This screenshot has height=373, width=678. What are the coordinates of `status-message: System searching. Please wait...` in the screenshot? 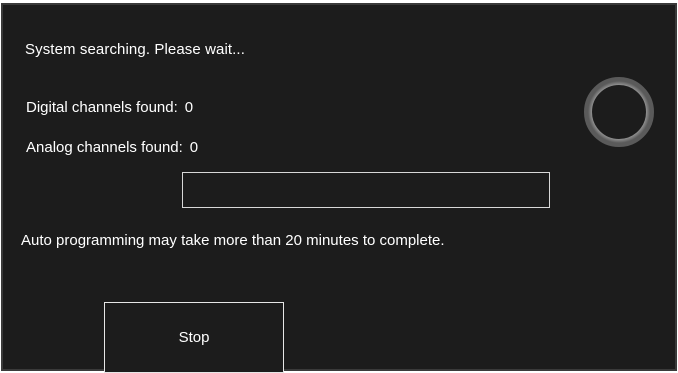 It's located at (135, 49).